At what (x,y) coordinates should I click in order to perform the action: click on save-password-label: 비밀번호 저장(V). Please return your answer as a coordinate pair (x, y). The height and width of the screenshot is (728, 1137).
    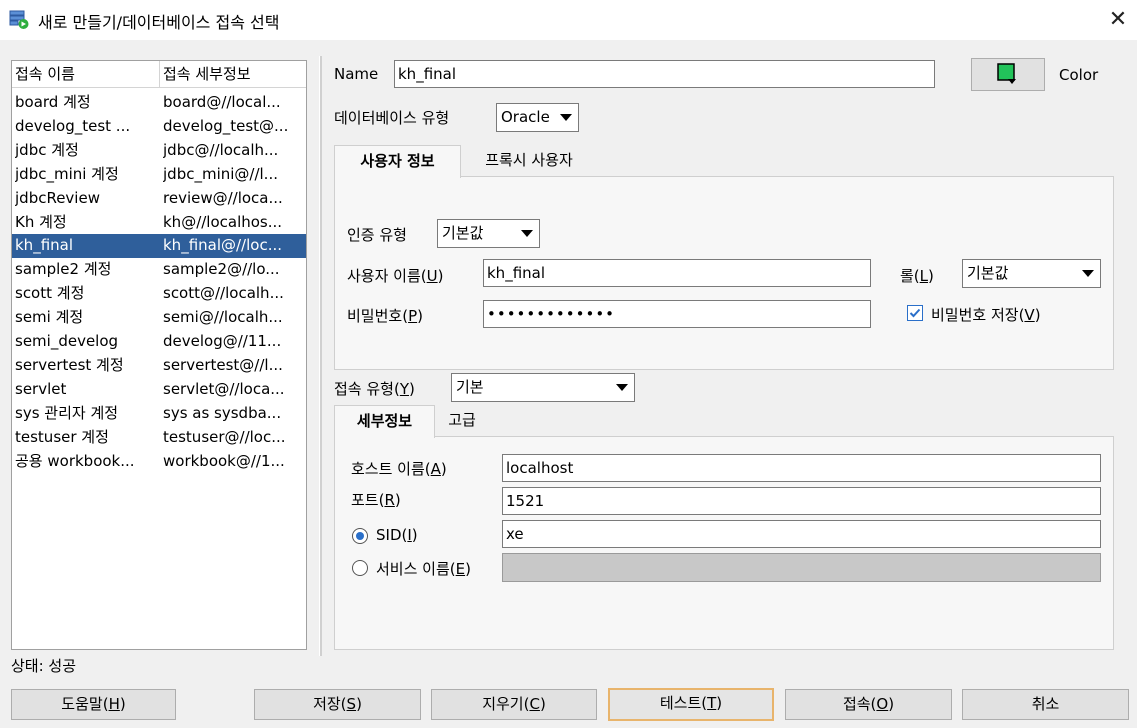
    Looking at the image, I should click on (986, 314).